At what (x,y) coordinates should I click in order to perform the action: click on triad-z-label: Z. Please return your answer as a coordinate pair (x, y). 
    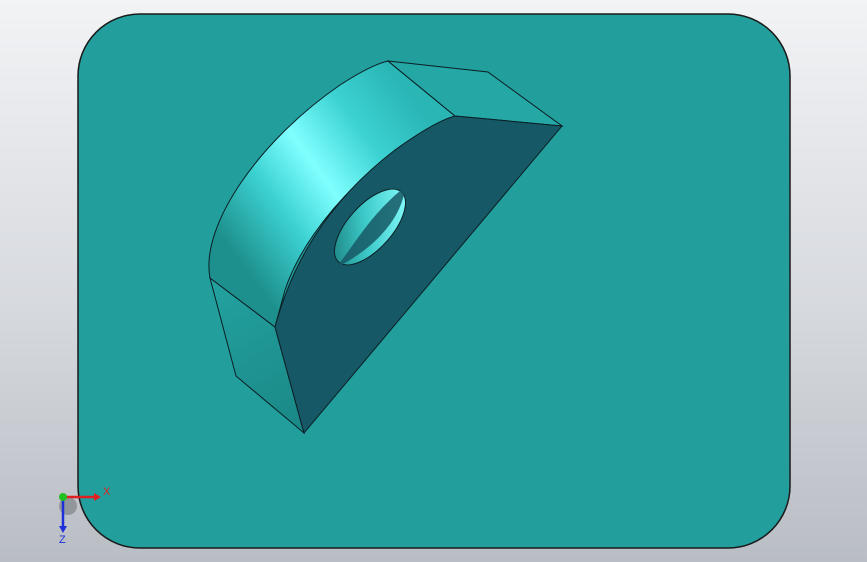
    Looking at the image, I should click on (62, 540).